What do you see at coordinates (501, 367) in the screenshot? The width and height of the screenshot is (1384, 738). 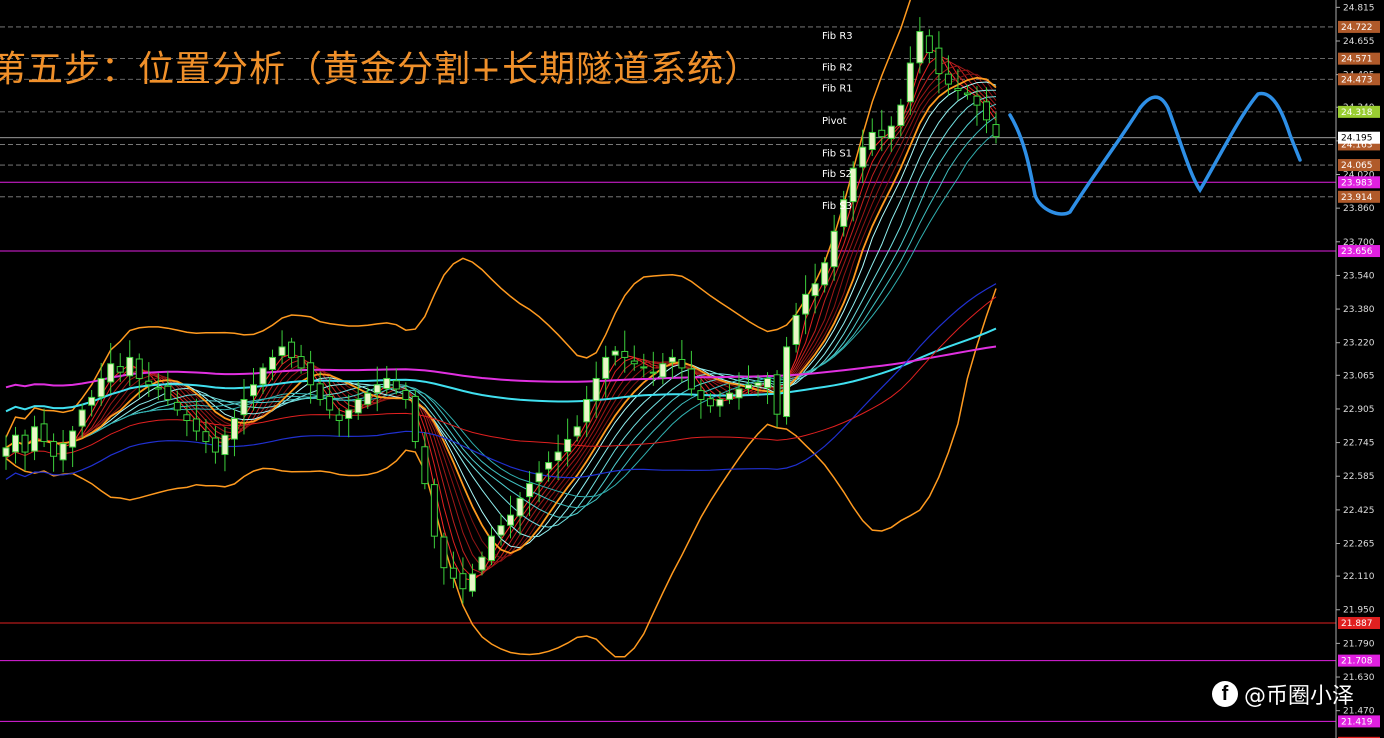 I see `tunnel-magenta-line` at bounding box center [501, 367].